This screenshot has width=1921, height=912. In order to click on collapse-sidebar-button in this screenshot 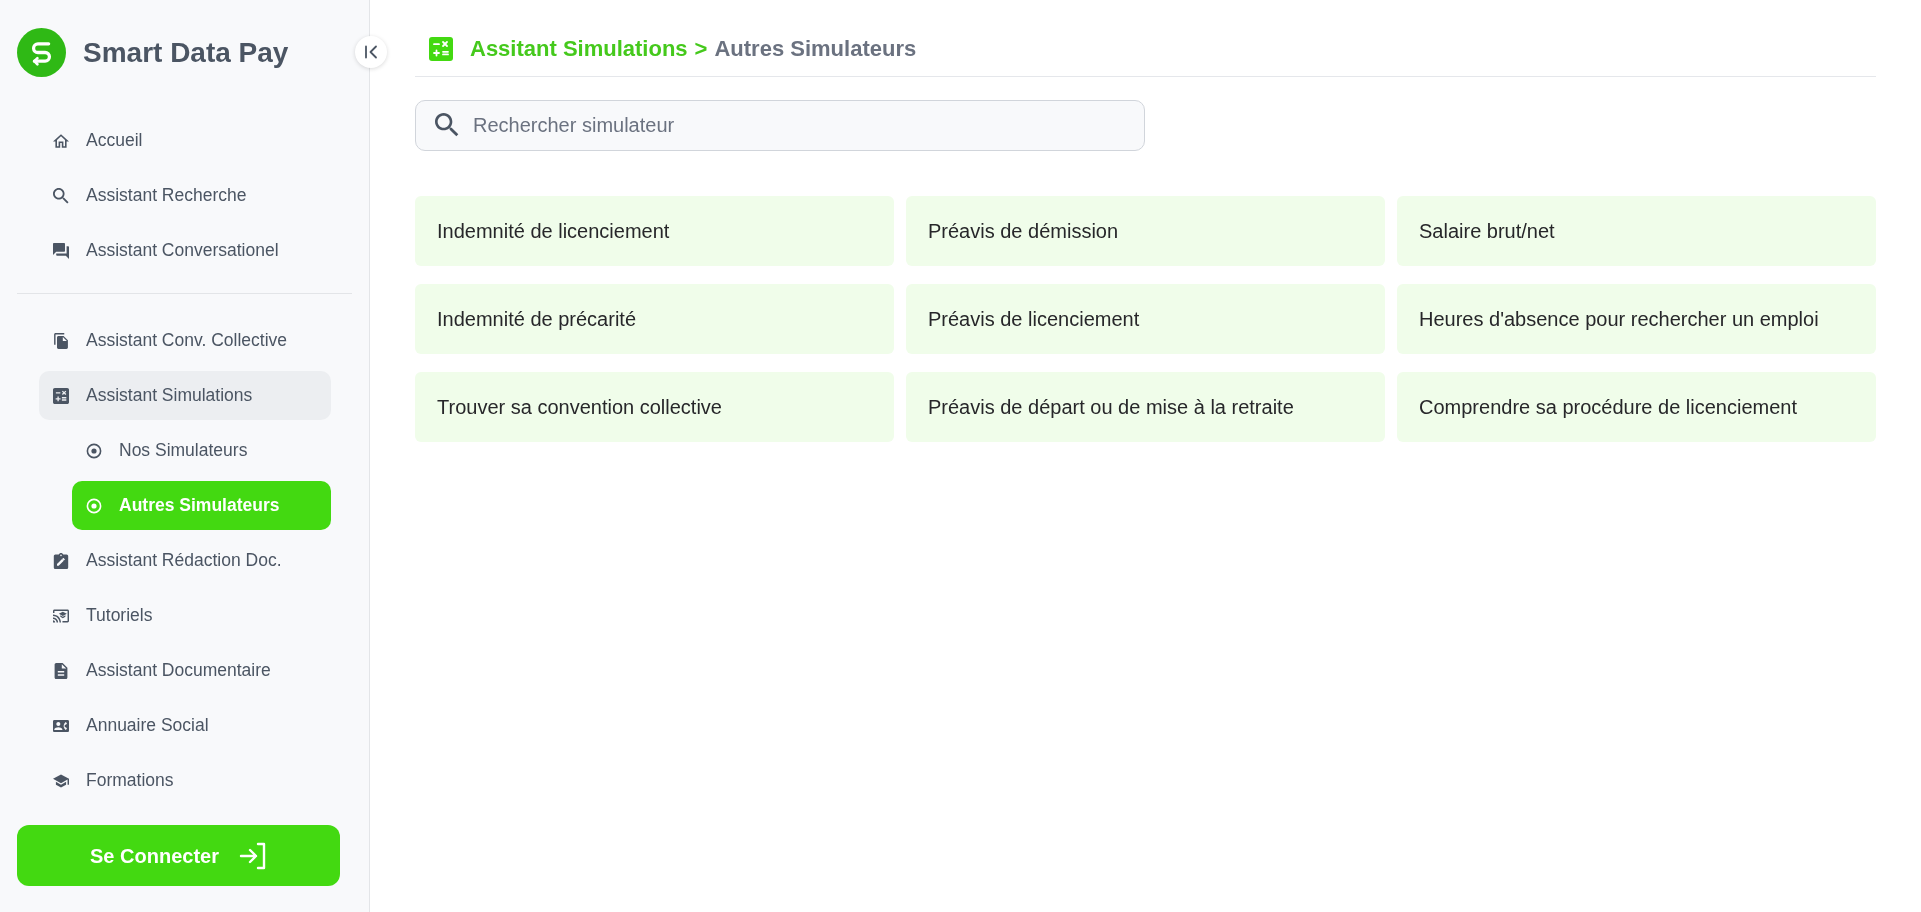, I will do `click(371, 52)`.